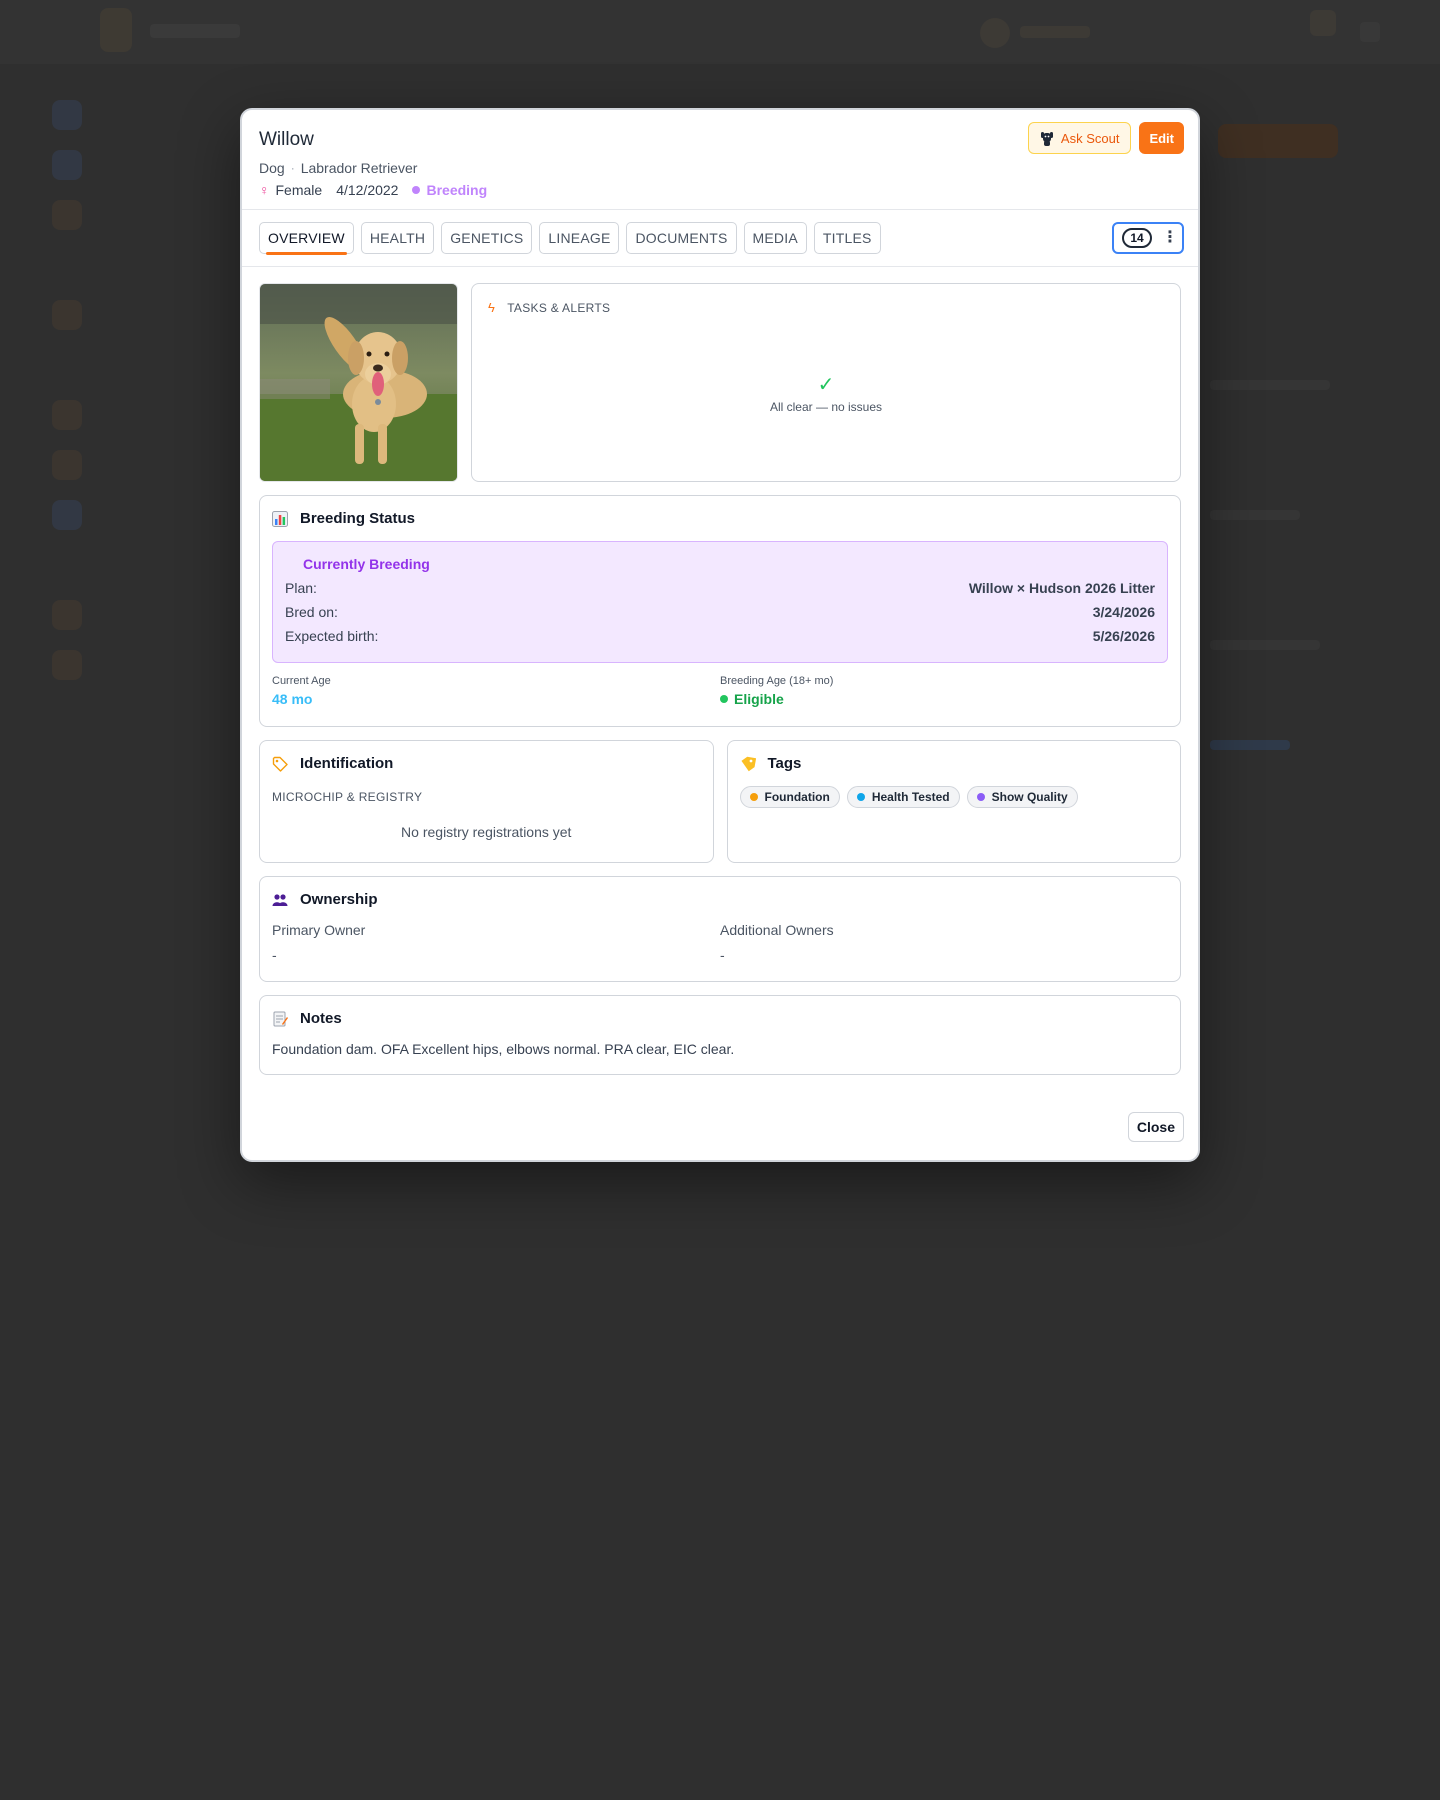 The height and width of the screenshot is (1800, 1440). Describe the element at coordinates (944, 699) in the screenshot. I see `breeding-age-status: Eligible` at that location.